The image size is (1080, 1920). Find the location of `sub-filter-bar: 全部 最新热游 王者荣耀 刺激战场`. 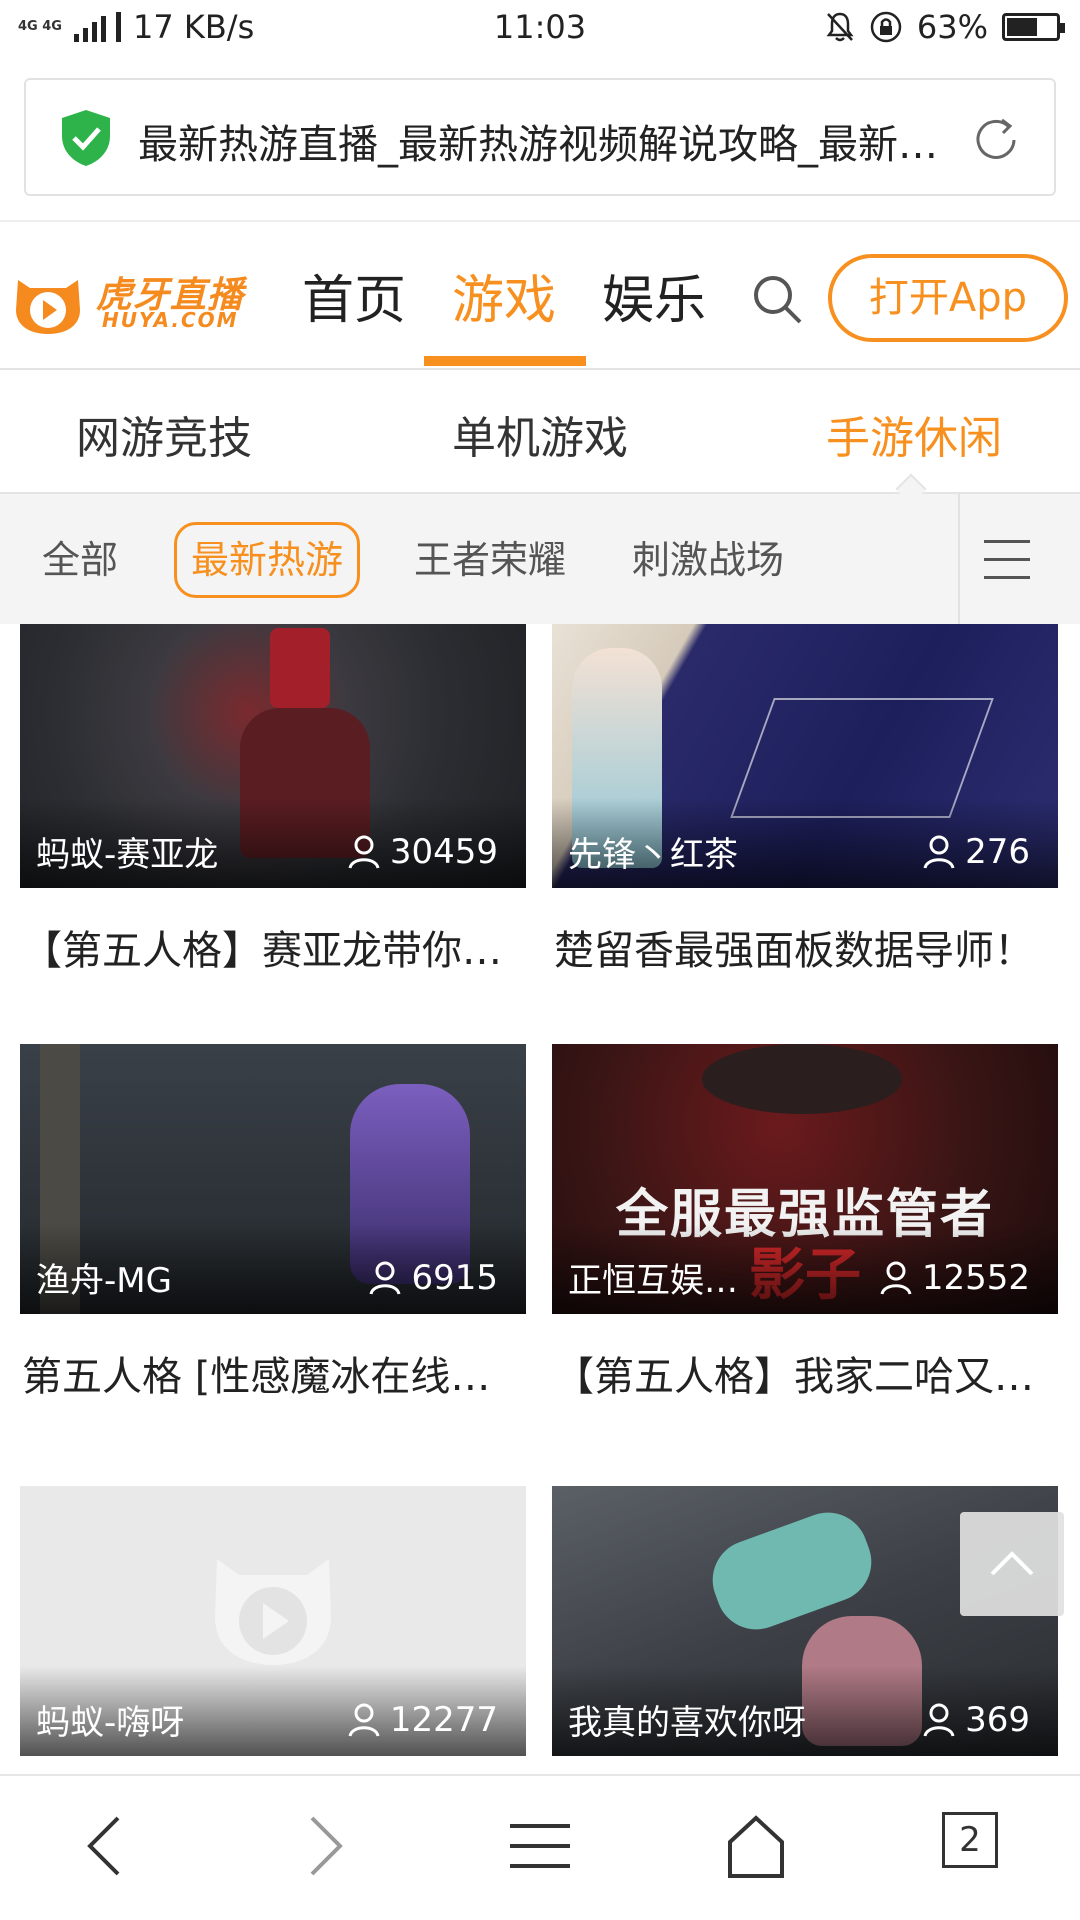

sub-filter-bar: 全部 最新热游 王者荣耀 刺激战场 is located at coordinates (540, 559).